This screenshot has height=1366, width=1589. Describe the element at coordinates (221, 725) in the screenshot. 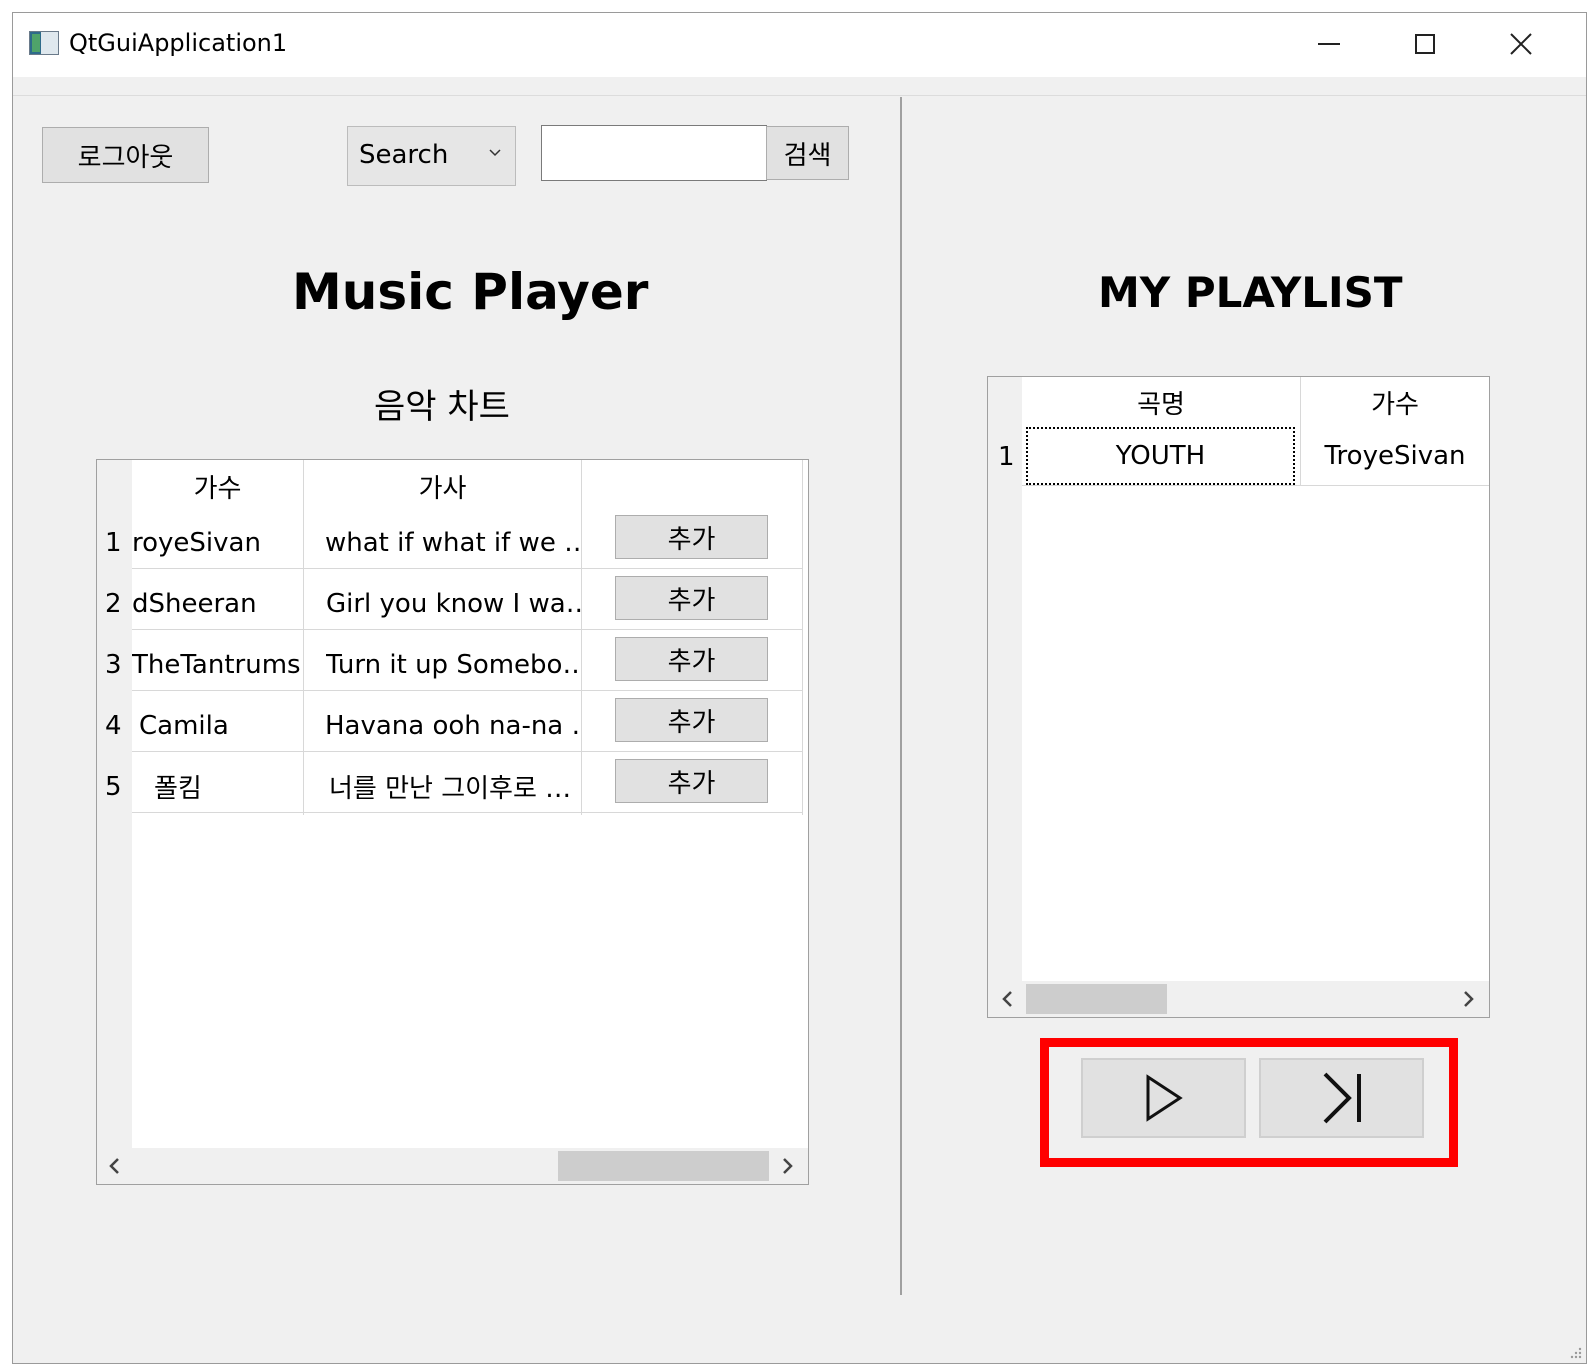

I see `table-cell-artist: Camila` at that location.